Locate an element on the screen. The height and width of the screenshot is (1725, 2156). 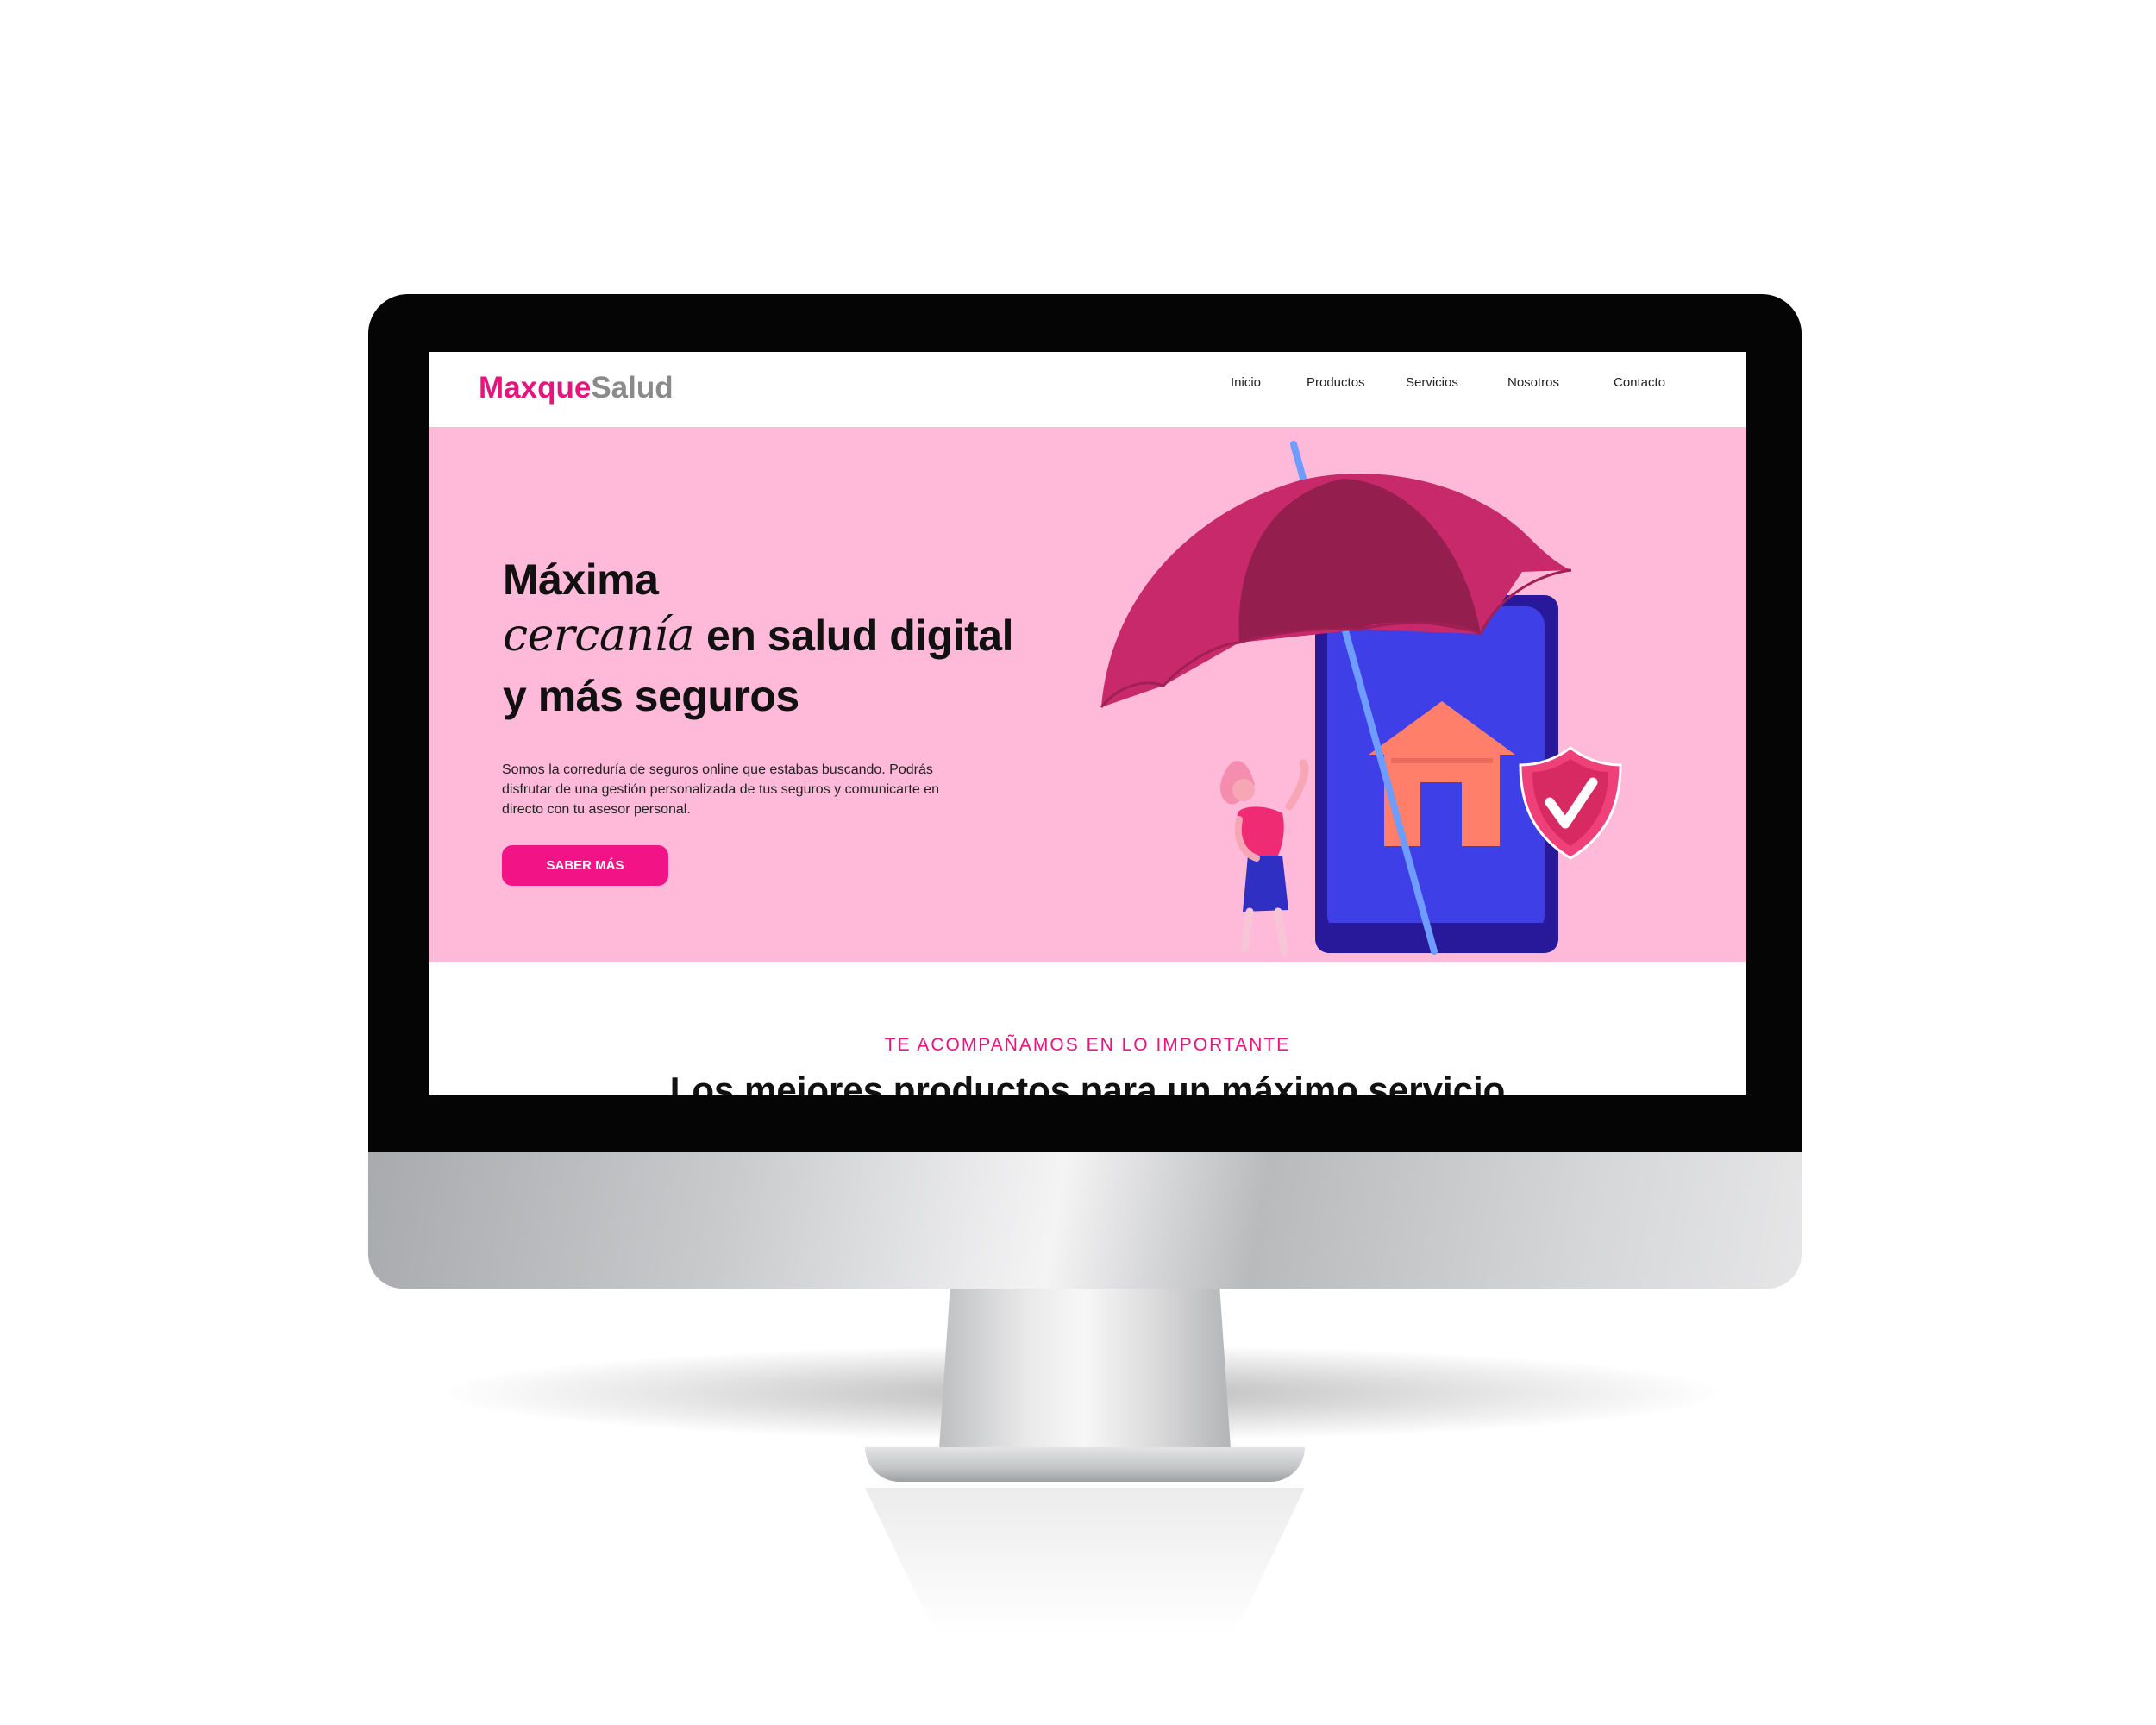
nav-item-productos: Productos is located at coordinates (1336, 383).